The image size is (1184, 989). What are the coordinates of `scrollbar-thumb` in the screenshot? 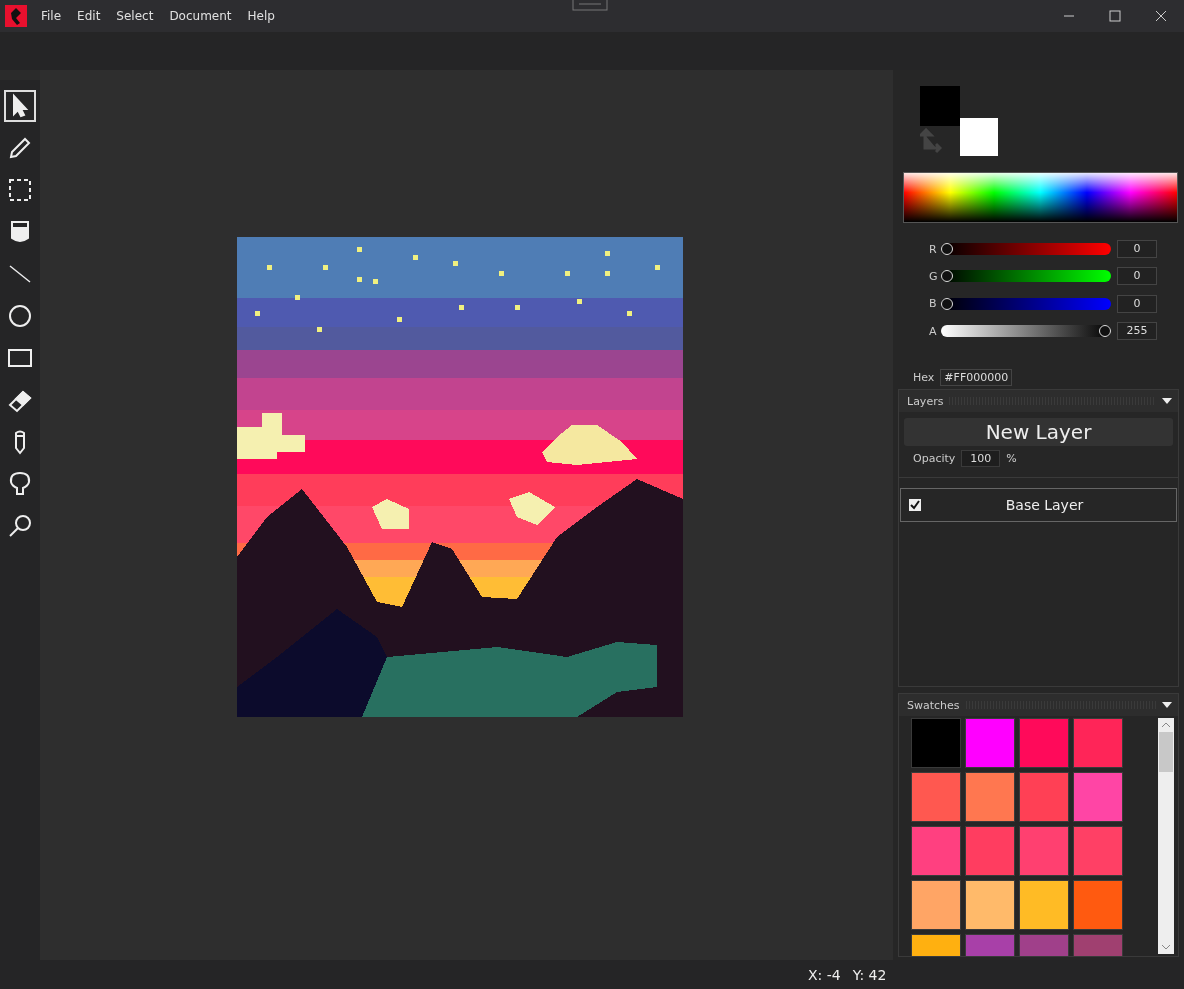 It's located at (1166, 752).